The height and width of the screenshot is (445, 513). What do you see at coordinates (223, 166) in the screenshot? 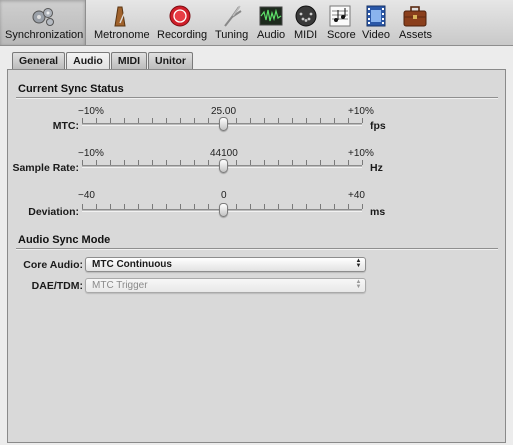
I see `sample-rate-slider-knob` at bounding box center [223, 166].